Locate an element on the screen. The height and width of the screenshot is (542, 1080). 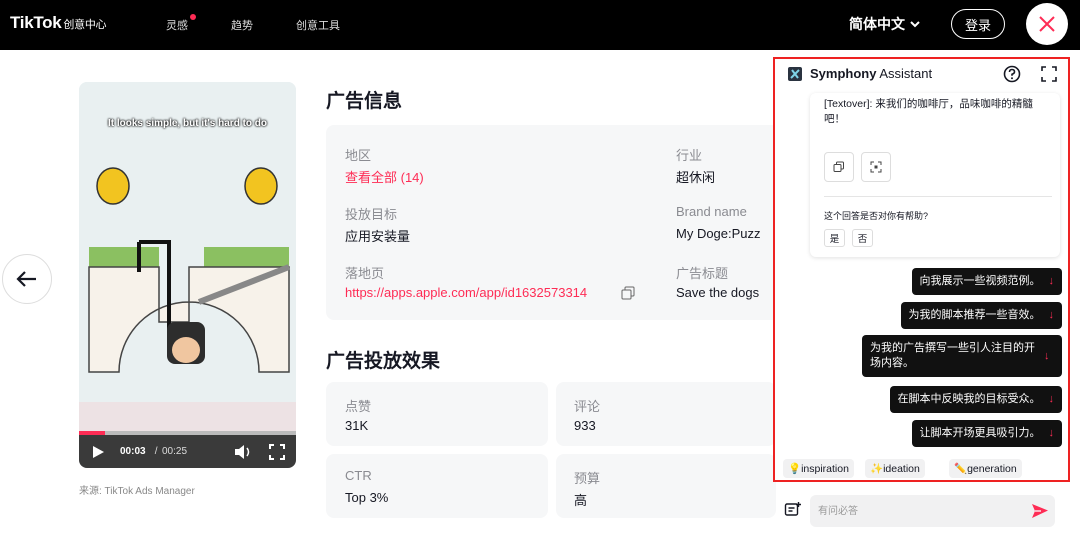
nav-creative-tools: 创意工具 is located at coordinates (318, 25).